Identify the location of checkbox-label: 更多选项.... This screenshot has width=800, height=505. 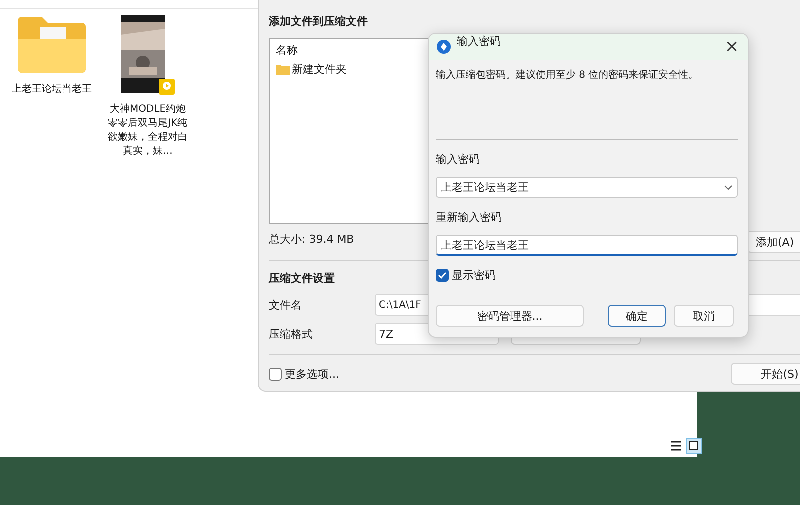
(312, 374).